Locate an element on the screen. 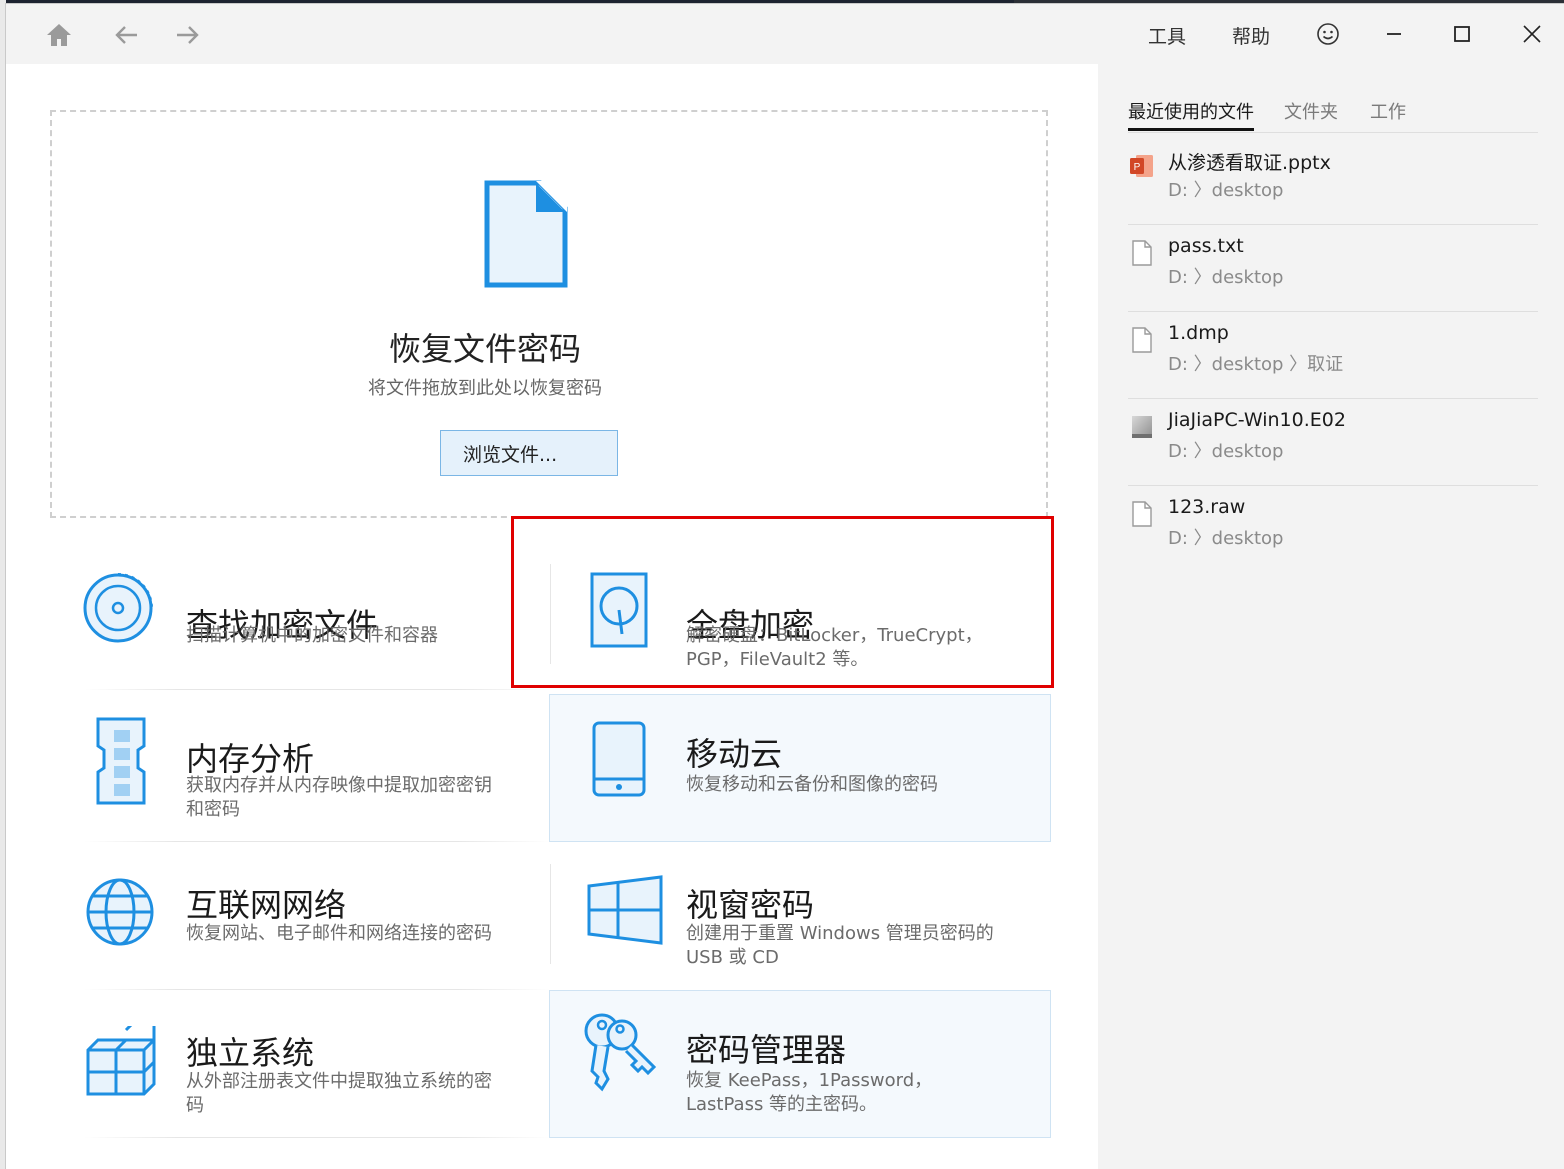  tile-description: 恢复移动和云备份和图像的密码 is located at coordinates (812, 784).